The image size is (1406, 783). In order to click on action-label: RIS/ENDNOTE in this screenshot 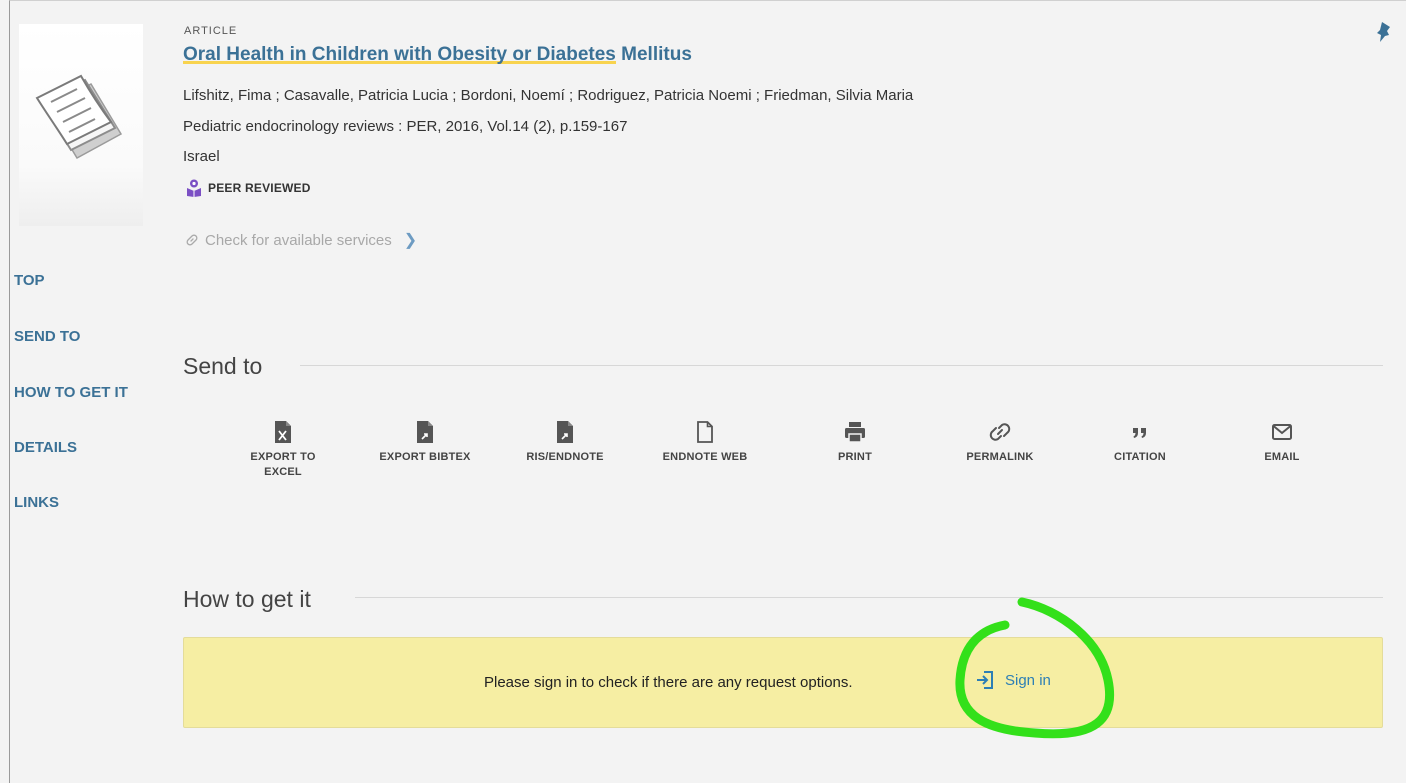, I will do `click(565, 457)`.